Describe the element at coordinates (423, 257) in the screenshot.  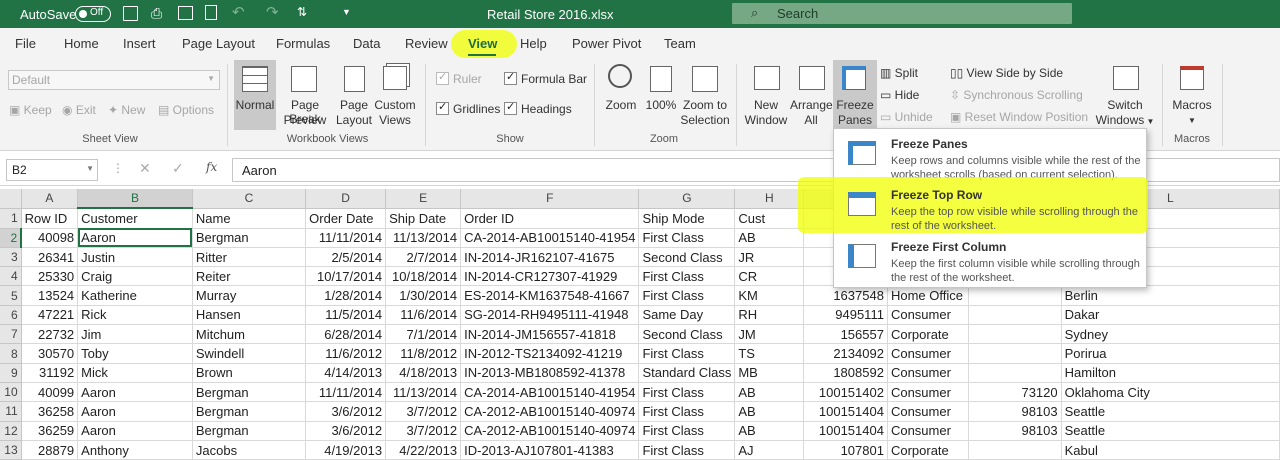
I see `cell: 2/7/2014` at that location.